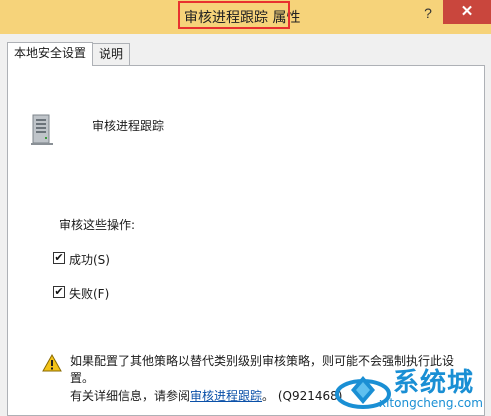 The width and height of the screenshot is (491, 416). I want to click on tab-explain: 说明, so click(111, 54).